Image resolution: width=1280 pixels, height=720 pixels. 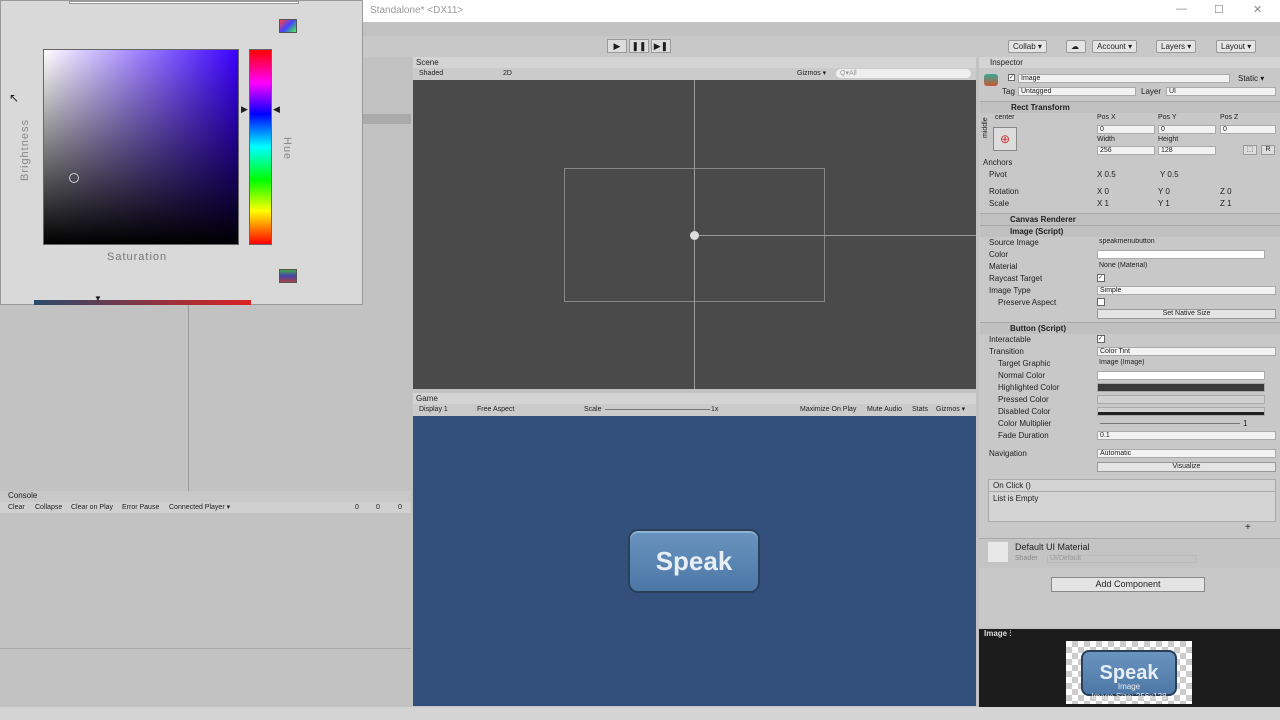 What do you see at coordinates (1226, 203) in the screenshot?
I see `scale-z-field: Z 1` at bounding box center [1226, 203].